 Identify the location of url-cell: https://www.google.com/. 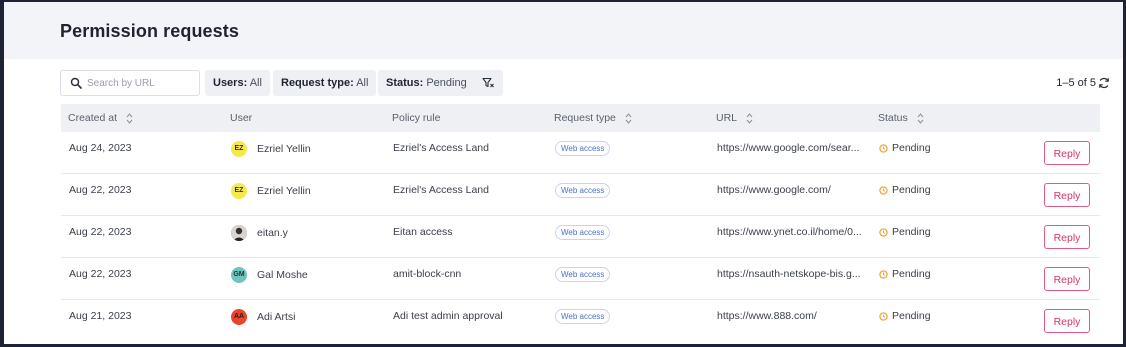
(774, 190).